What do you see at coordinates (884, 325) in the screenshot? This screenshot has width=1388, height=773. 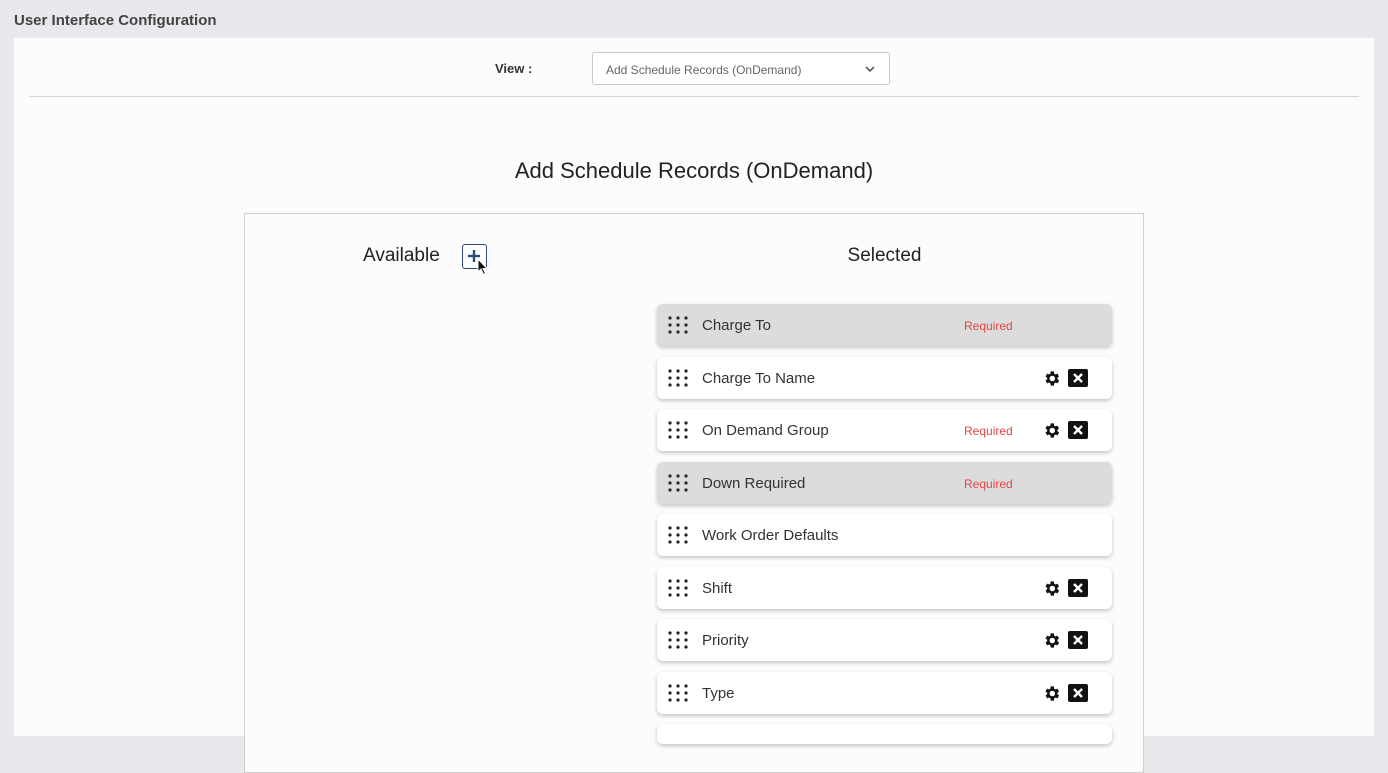 I see `selected-field-item: Charge To Required` at bounding box center [884, 325].